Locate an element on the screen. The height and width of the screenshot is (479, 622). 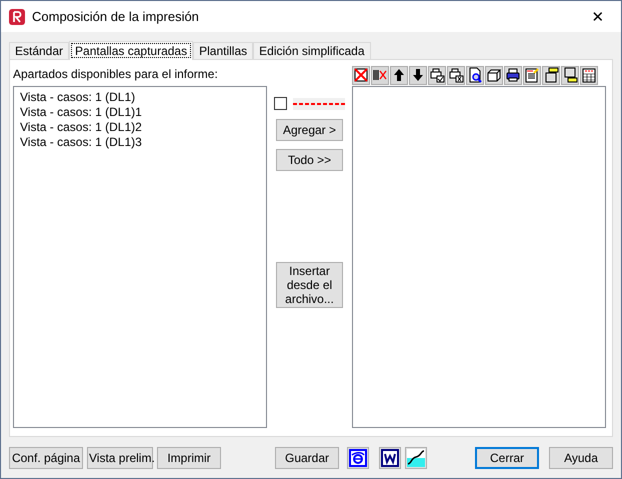
help-button: Ayuda is located at coordinates (581, 458).